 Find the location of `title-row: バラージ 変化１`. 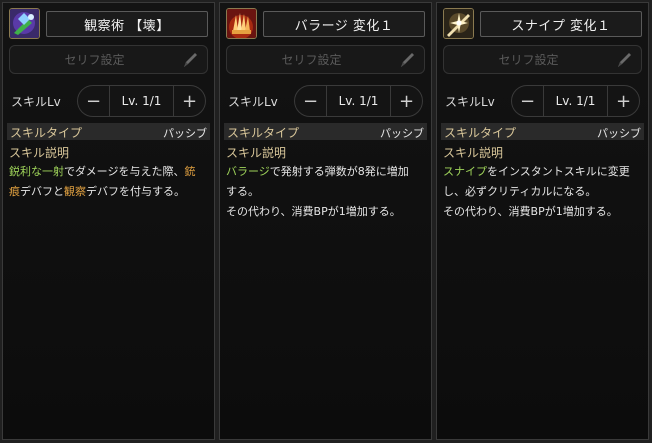

title-row: バラージ 変化１ is located at coordinates (325, 24).